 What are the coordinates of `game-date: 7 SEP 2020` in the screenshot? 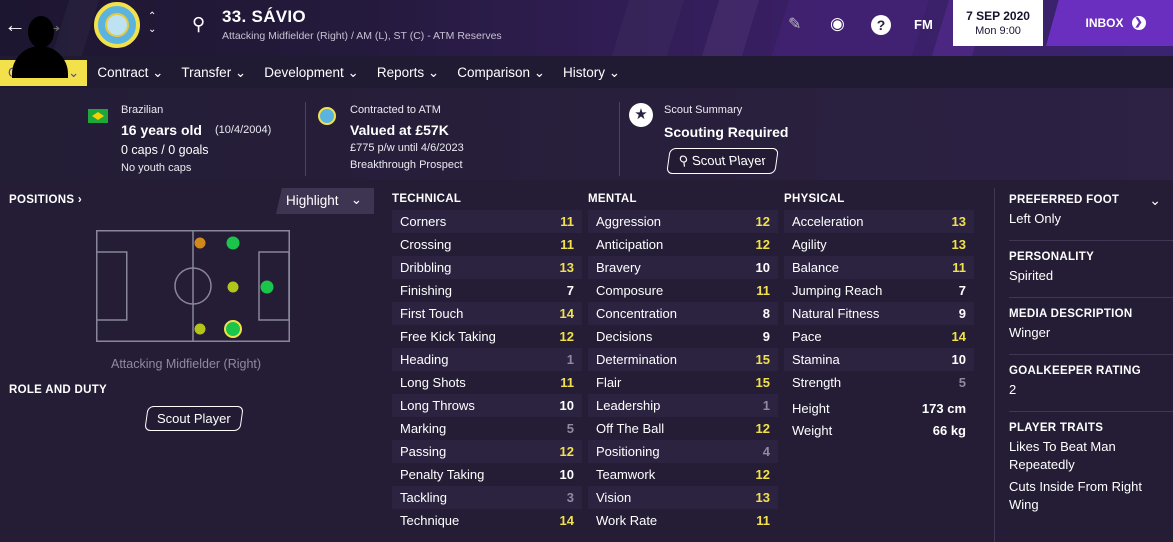 It's located at (998, 16).